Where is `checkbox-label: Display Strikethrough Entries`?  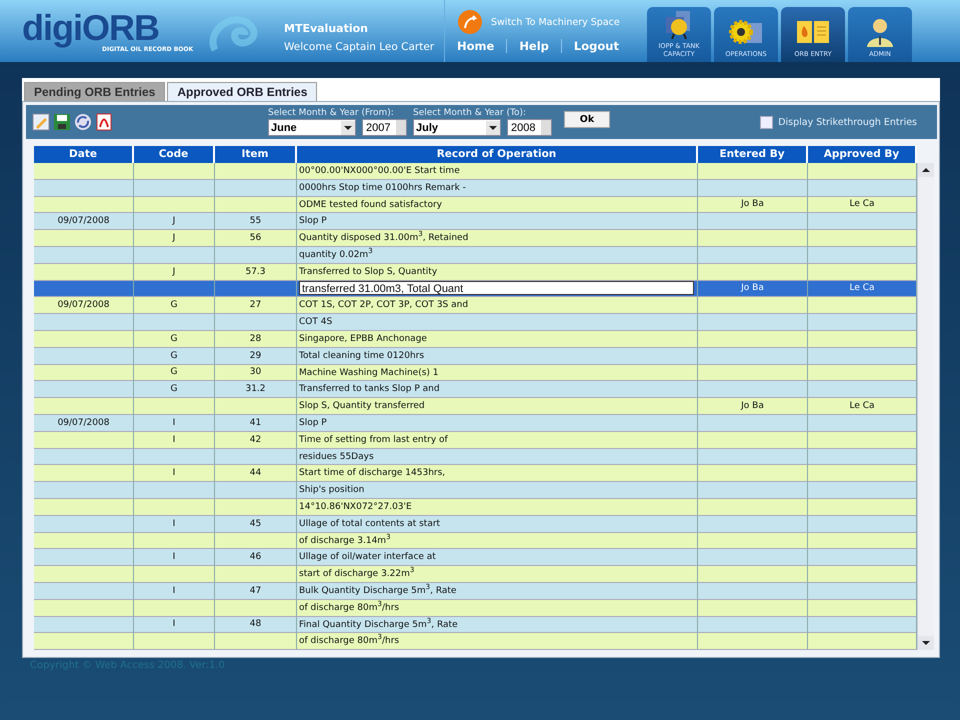 checkbox-label: Display Strikethrough Entries is located at coordinates (847, 122).